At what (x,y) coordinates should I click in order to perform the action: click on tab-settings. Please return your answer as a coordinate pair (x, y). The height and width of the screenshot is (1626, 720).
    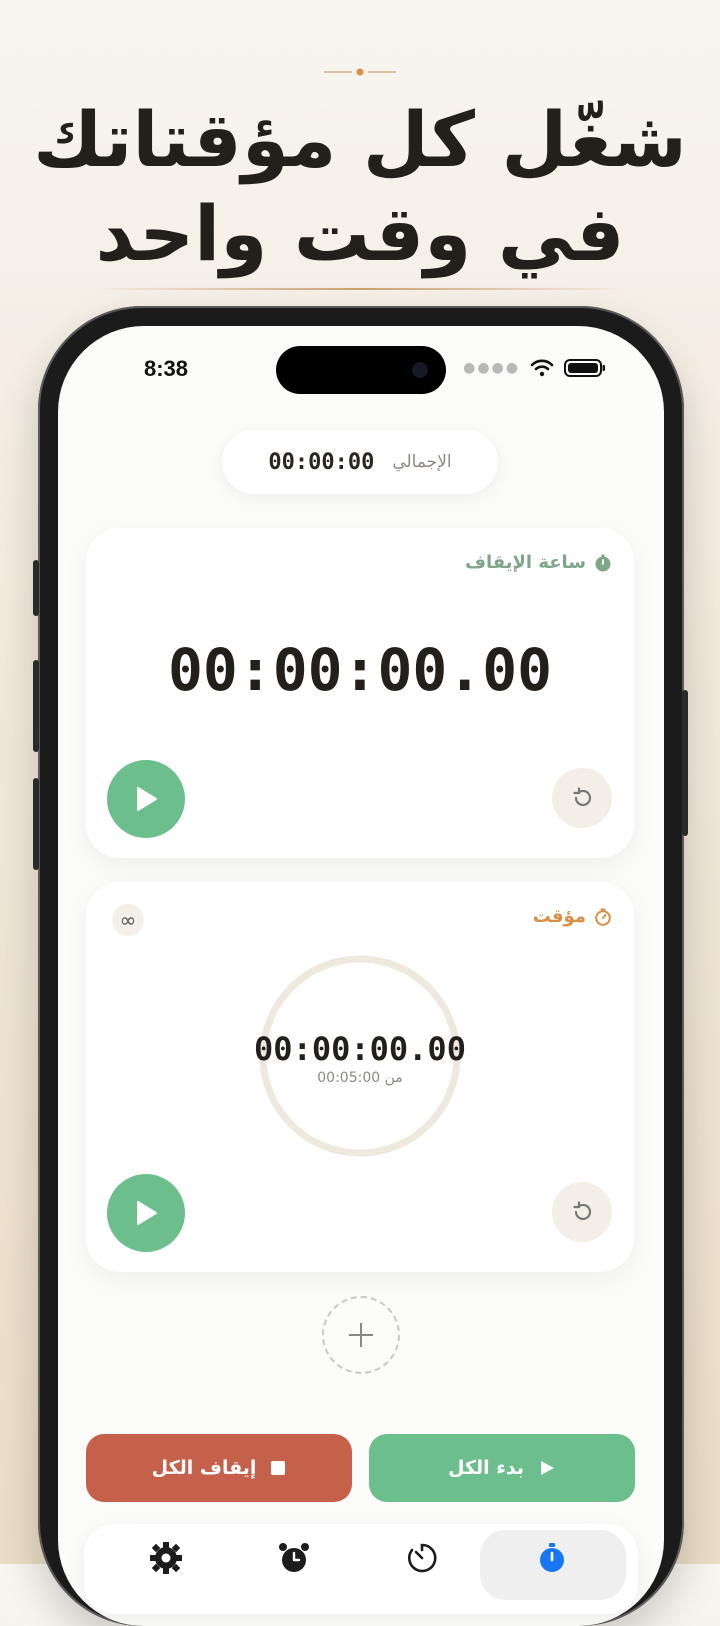
    Looking at the image, I should click on (166, 1558).